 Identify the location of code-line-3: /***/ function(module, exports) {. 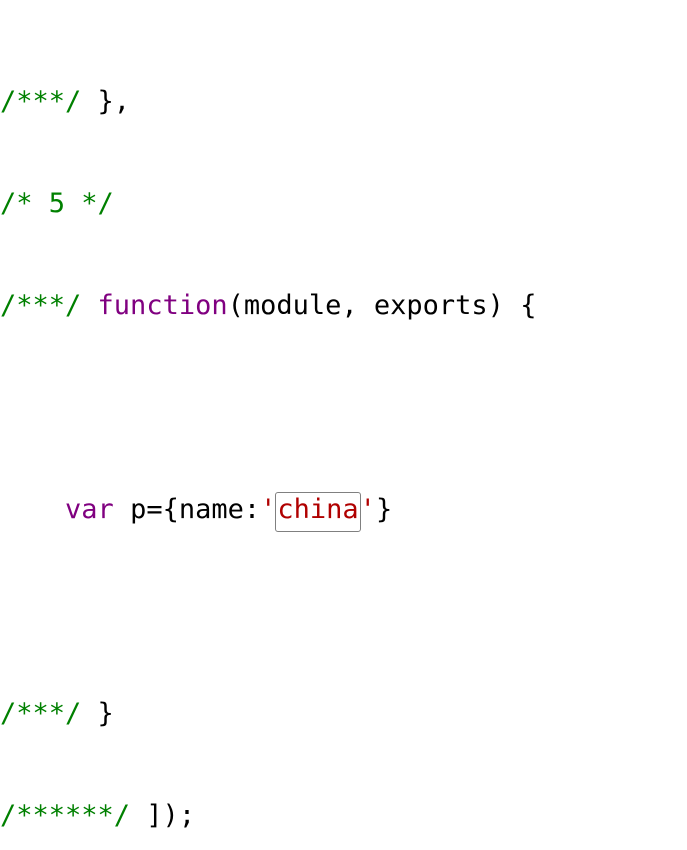
(343, 306).